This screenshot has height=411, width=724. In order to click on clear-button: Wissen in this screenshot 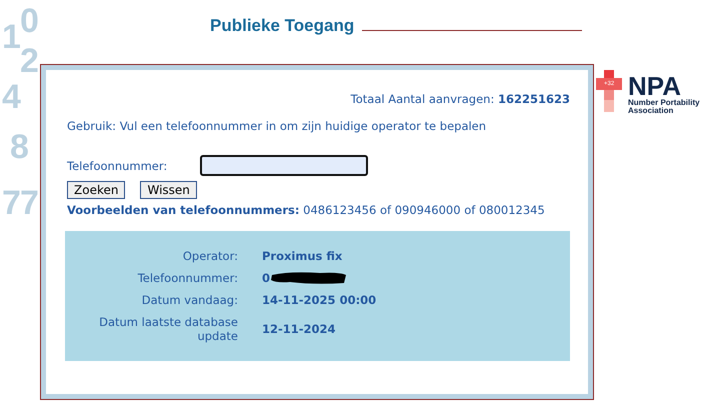, I will do `click(168, 190)`.